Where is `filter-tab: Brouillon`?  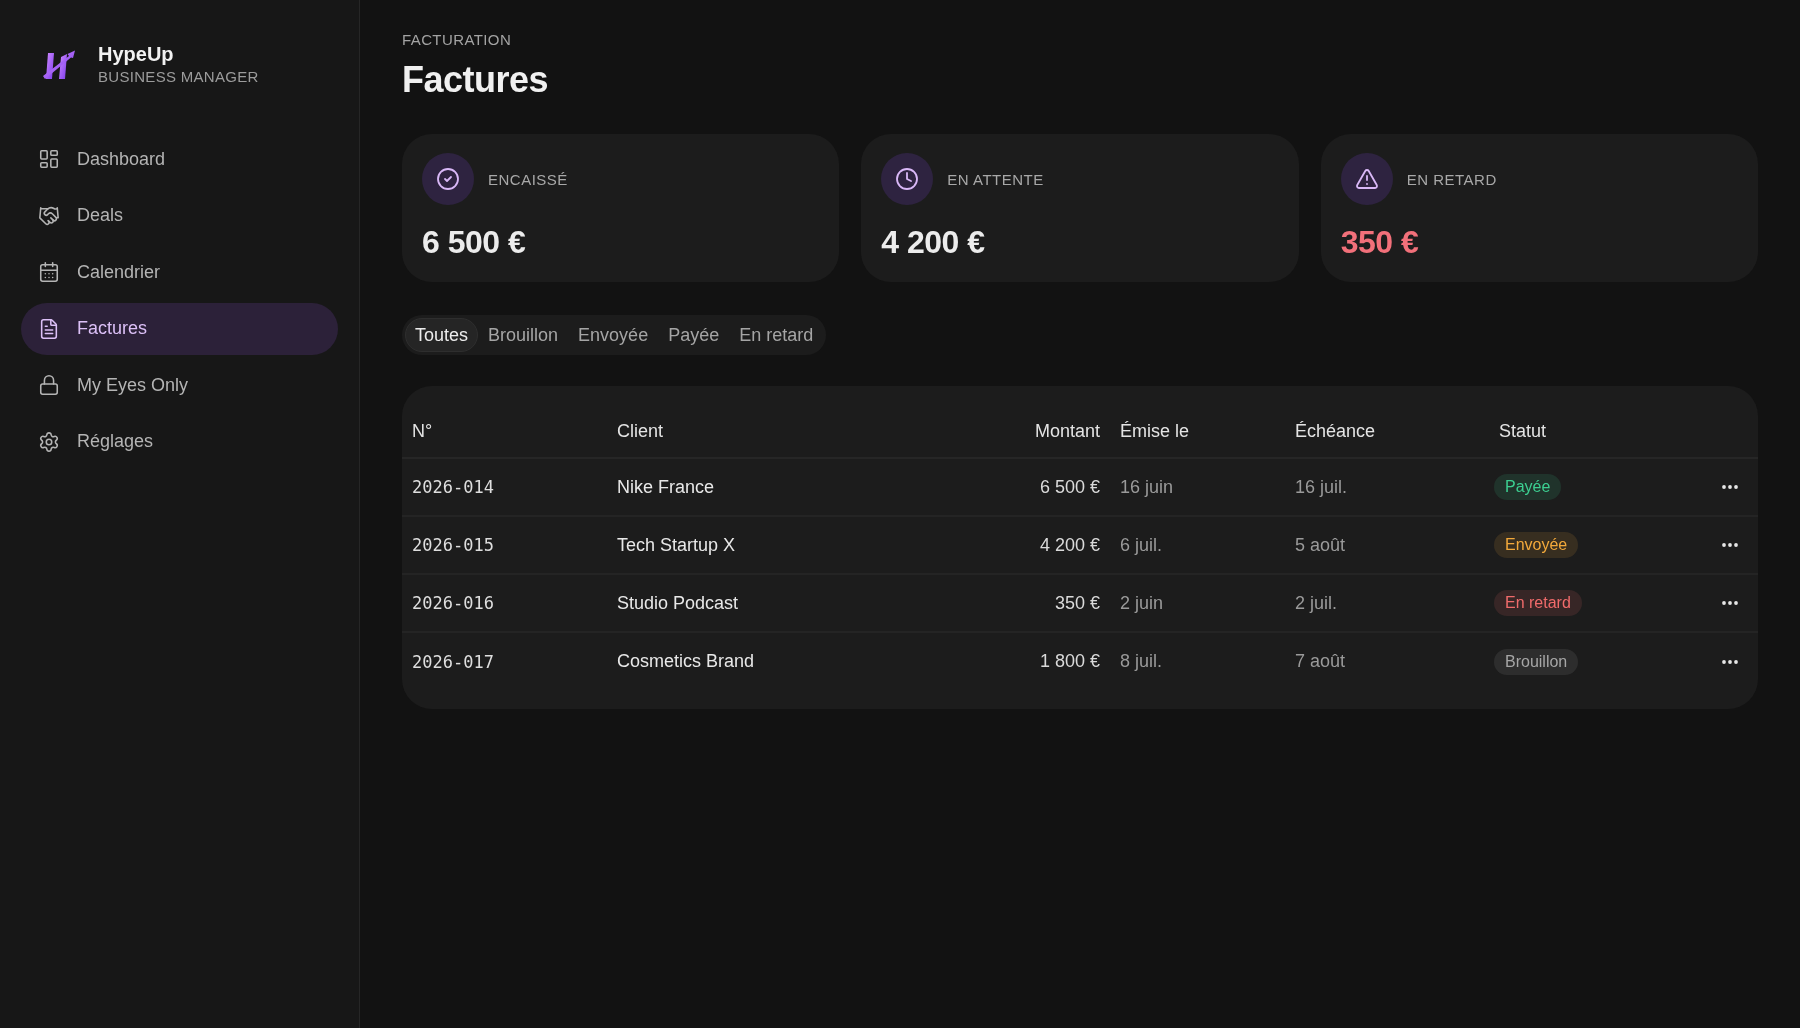 filter-tab: Brouillon is located at coordinates (523, 335).